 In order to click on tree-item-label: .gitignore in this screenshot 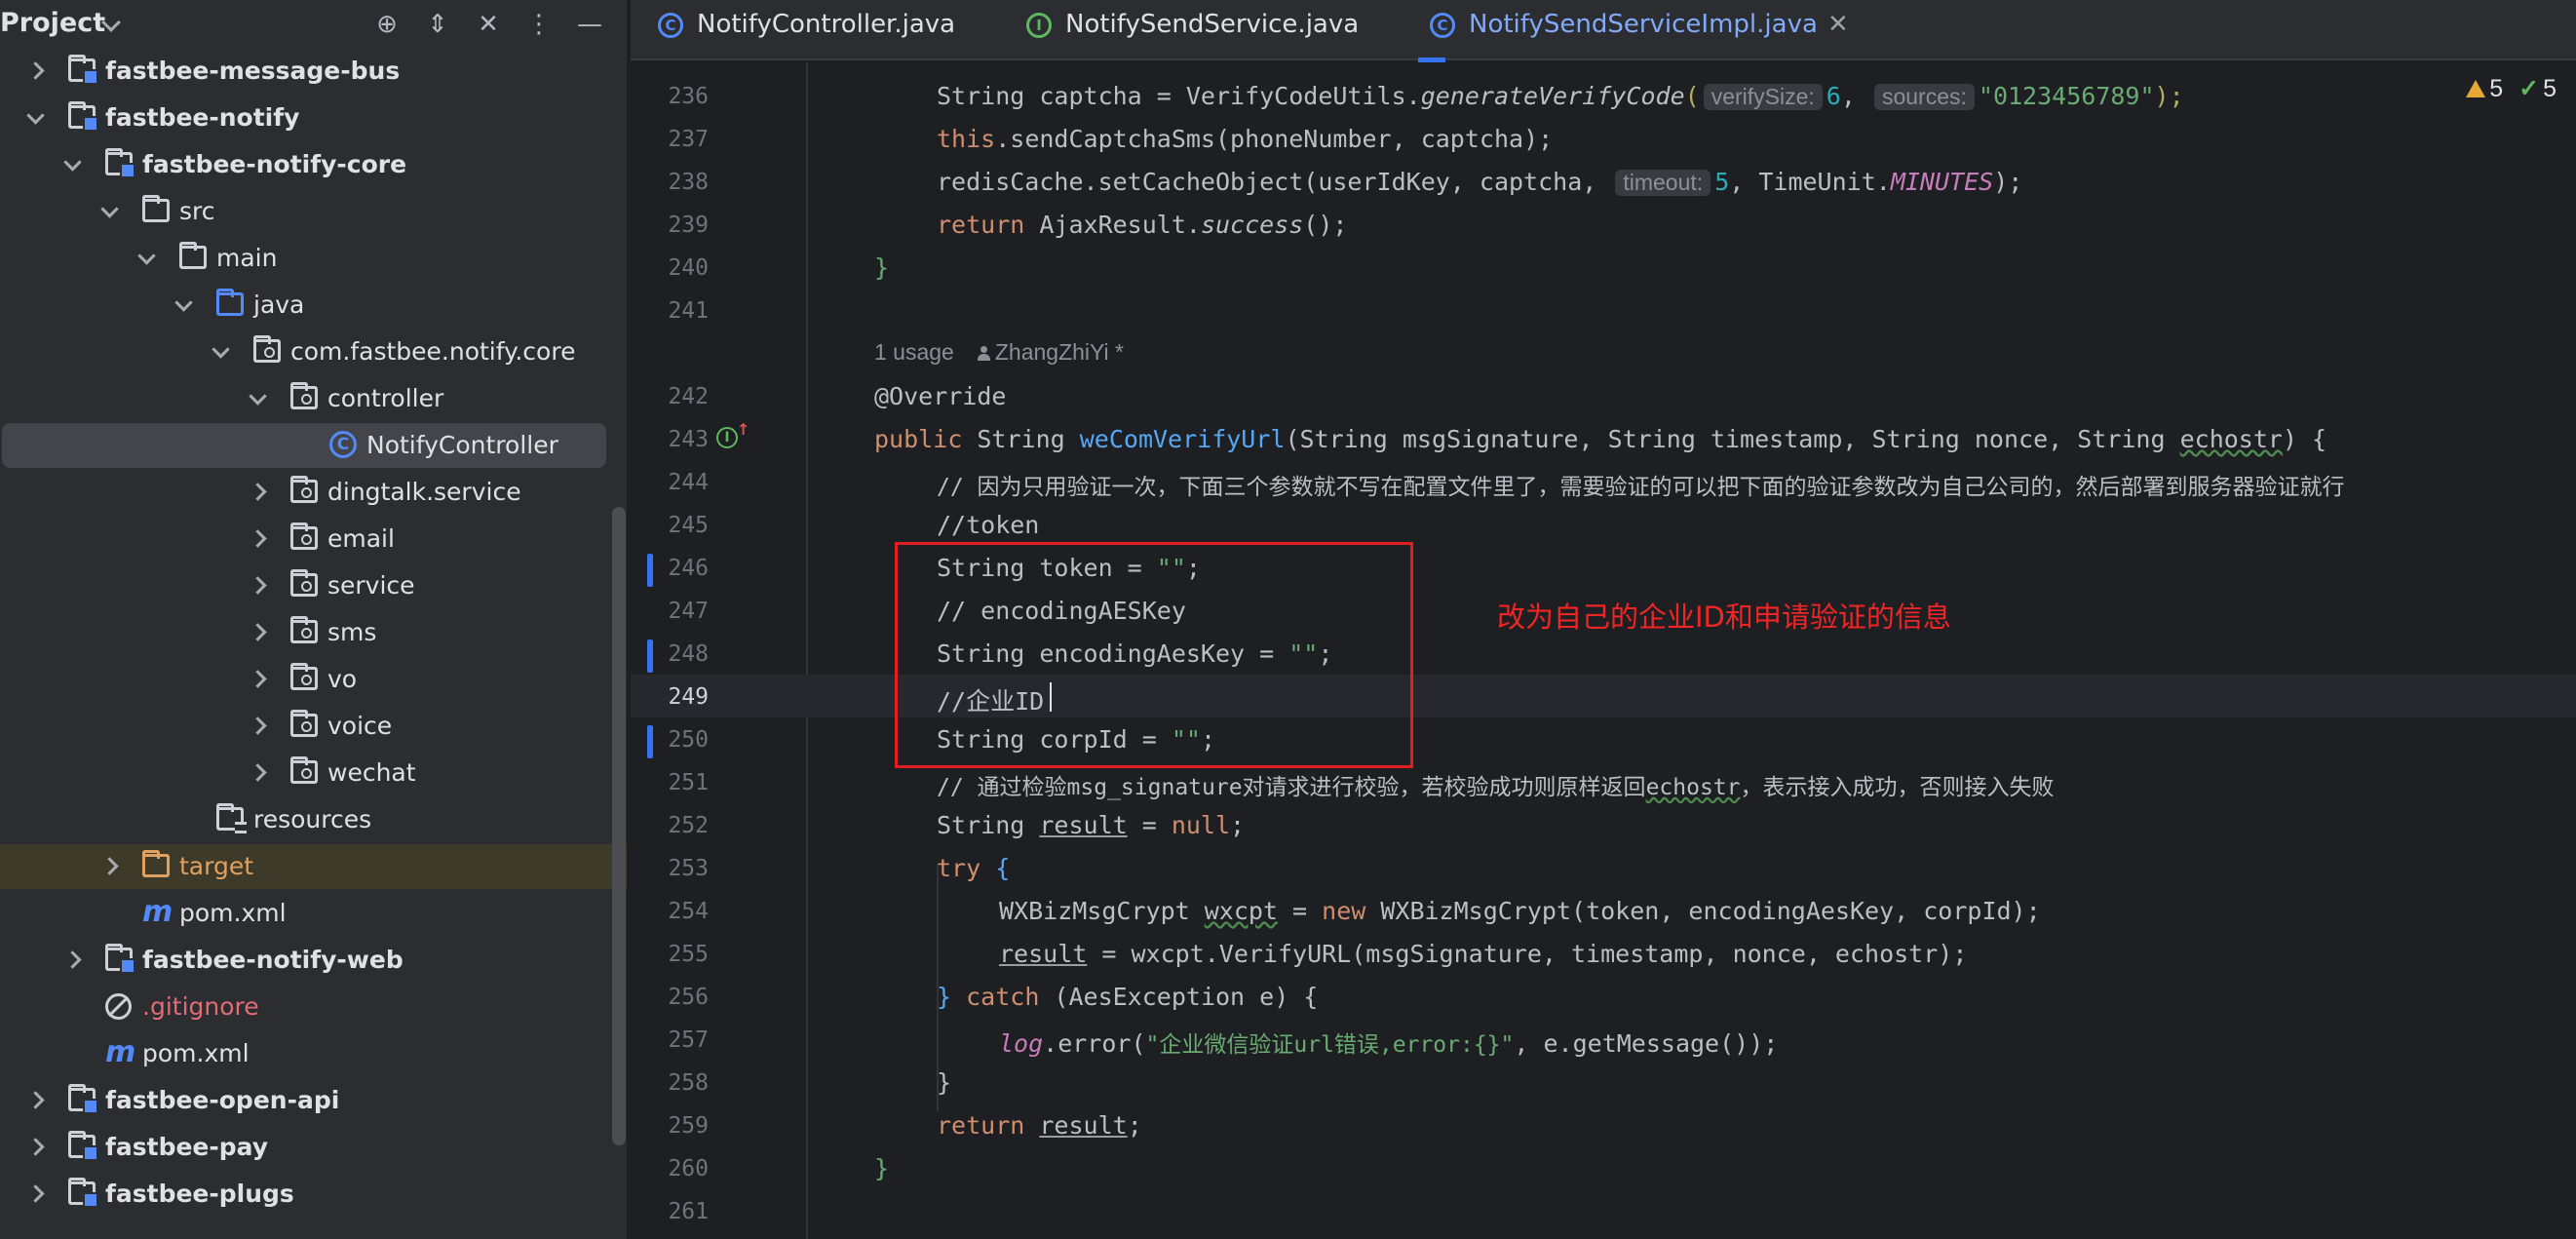, I will do `click(200, 1007)`.